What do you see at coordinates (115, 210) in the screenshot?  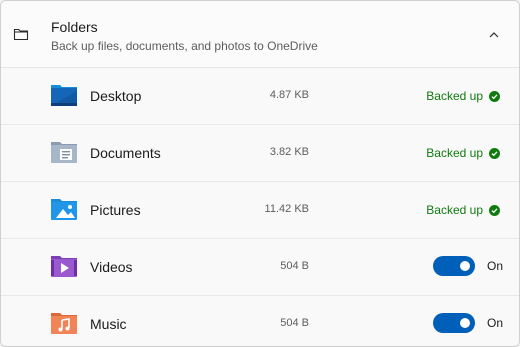 I see `folder-name: Pictures` at bounding box center [115, 210].